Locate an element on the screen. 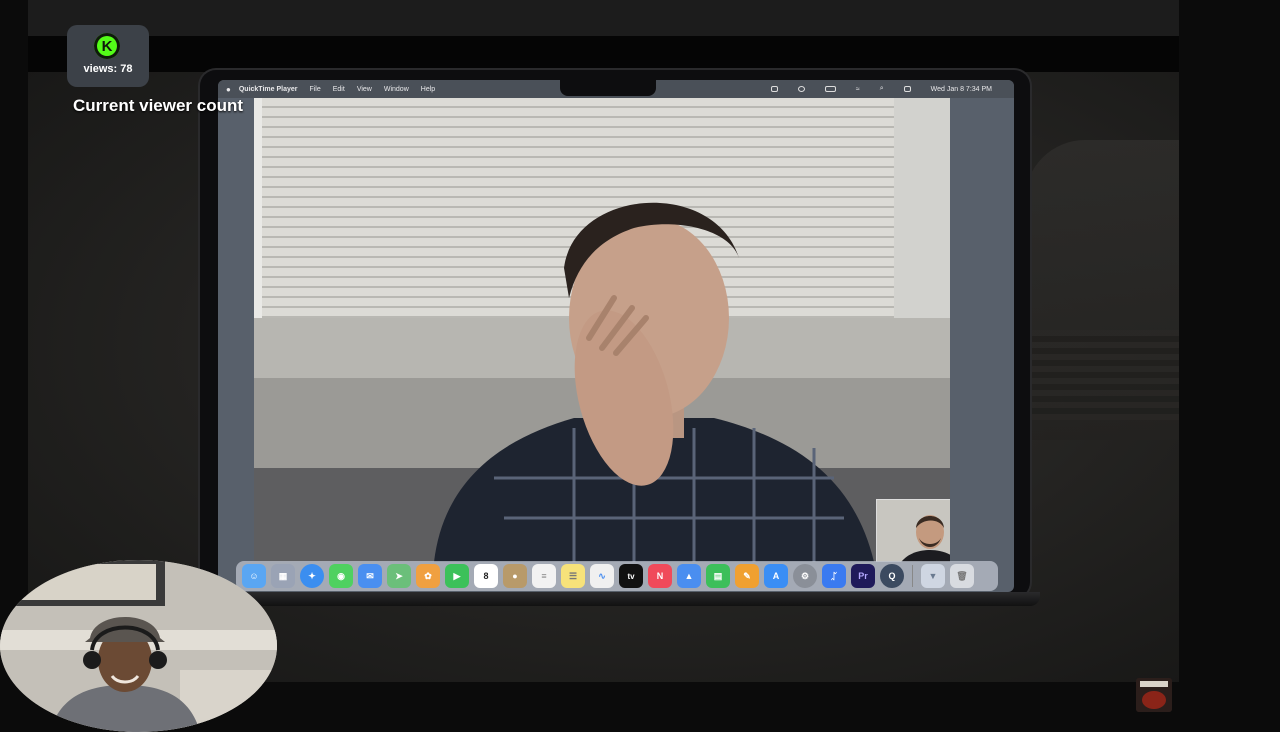 This screenshot has height=732, width=1280. photos-icon: ✿ is located at coordinates (428, 576).